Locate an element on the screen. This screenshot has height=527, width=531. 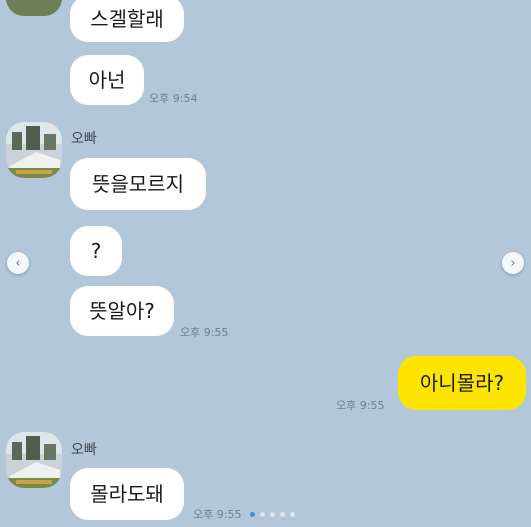
message-bubble: 아넌 is located at coordinates (107, 80).